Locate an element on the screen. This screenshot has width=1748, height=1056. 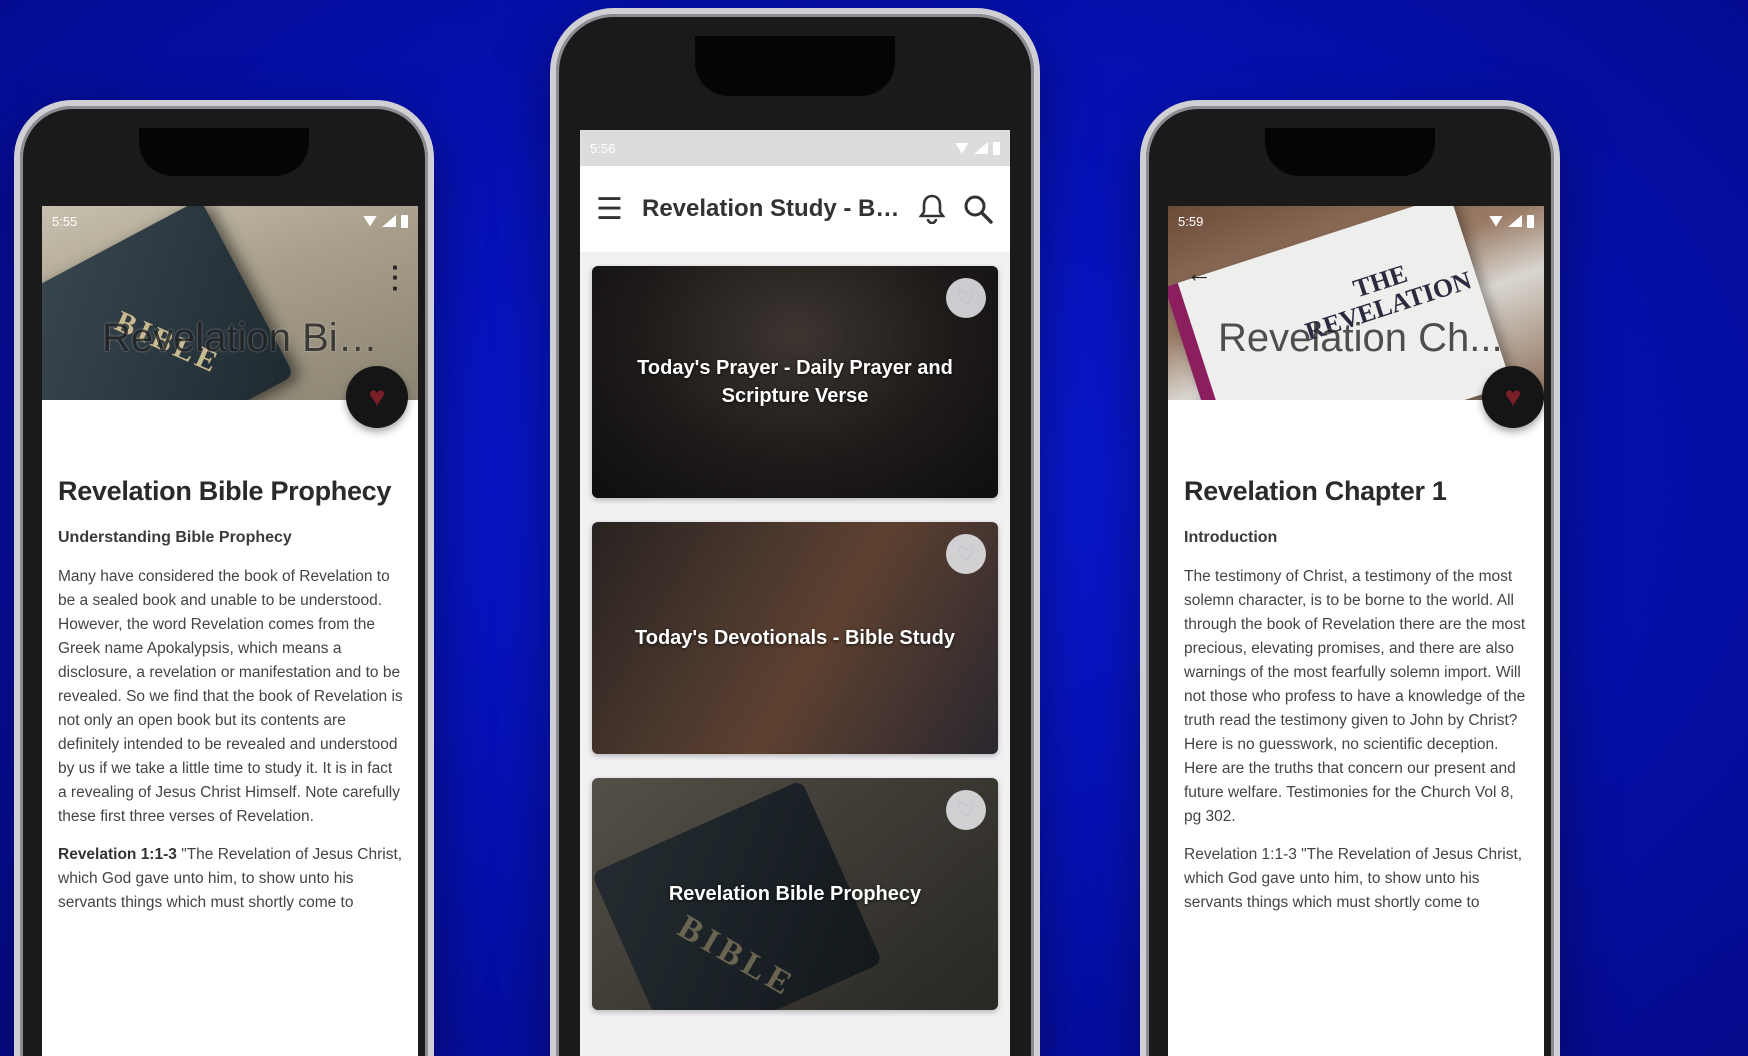
back-arrow-icon: ← is located at coordinates (1199, 273).